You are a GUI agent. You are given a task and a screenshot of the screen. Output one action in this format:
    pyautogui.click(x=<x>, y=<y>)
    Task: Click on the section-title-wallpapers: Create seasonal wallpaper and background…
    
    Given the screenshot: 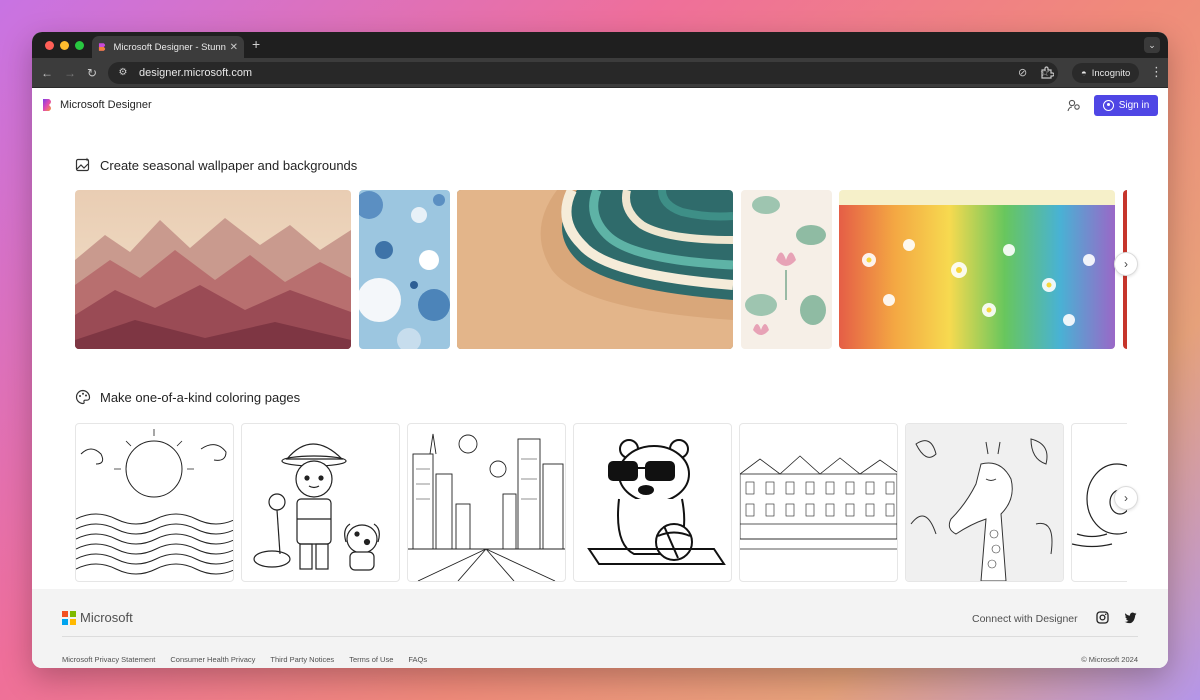 What is the action you would take?
    pyautogui.click(x=216, y=165)
    